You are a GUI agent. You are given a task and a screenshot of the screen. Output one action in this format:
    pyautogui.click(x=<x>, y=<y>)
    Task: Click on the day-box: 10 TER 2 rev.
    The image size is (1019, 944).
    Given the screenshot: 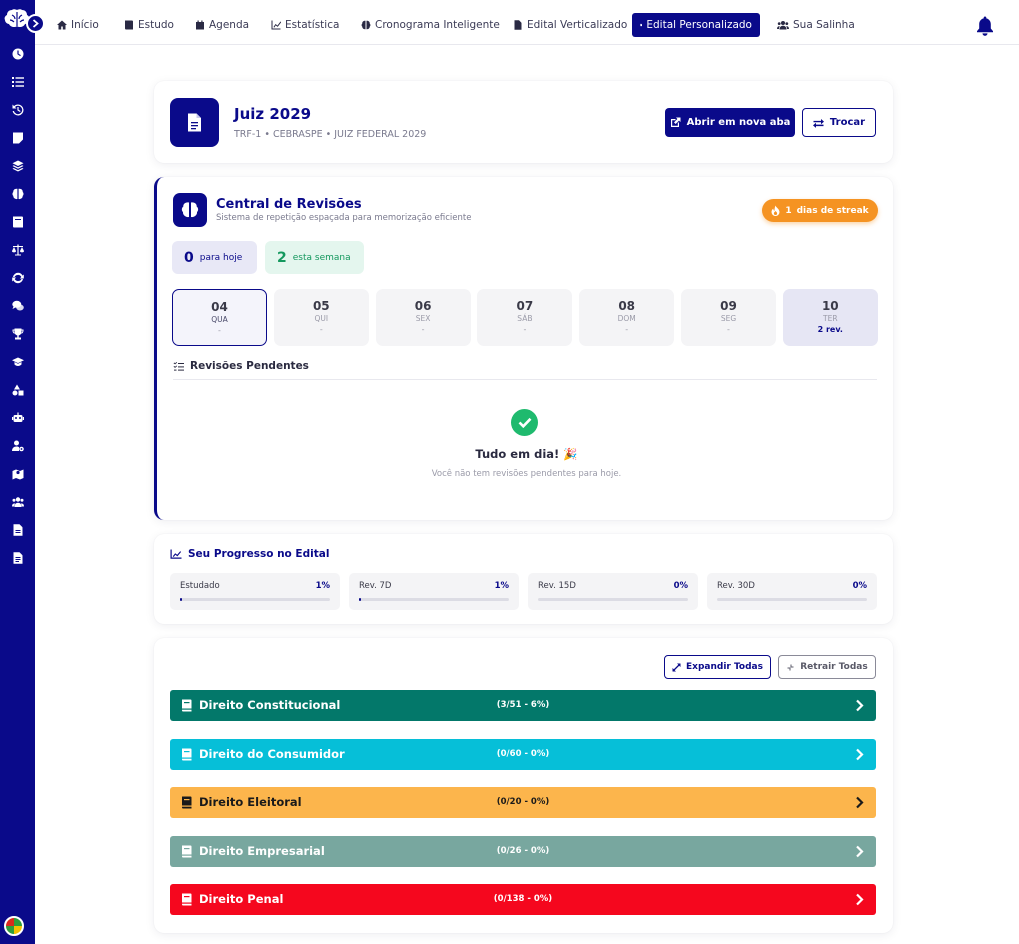 What is the action you would take?
    pyautogui.click(x=830, y=317)
    